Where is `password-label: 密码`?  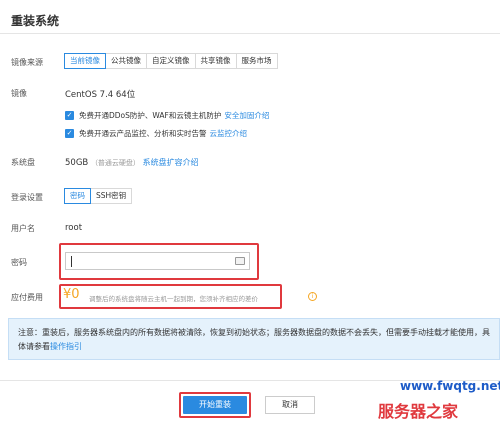
password-label: 密码 is located at coordinates (19, 262).